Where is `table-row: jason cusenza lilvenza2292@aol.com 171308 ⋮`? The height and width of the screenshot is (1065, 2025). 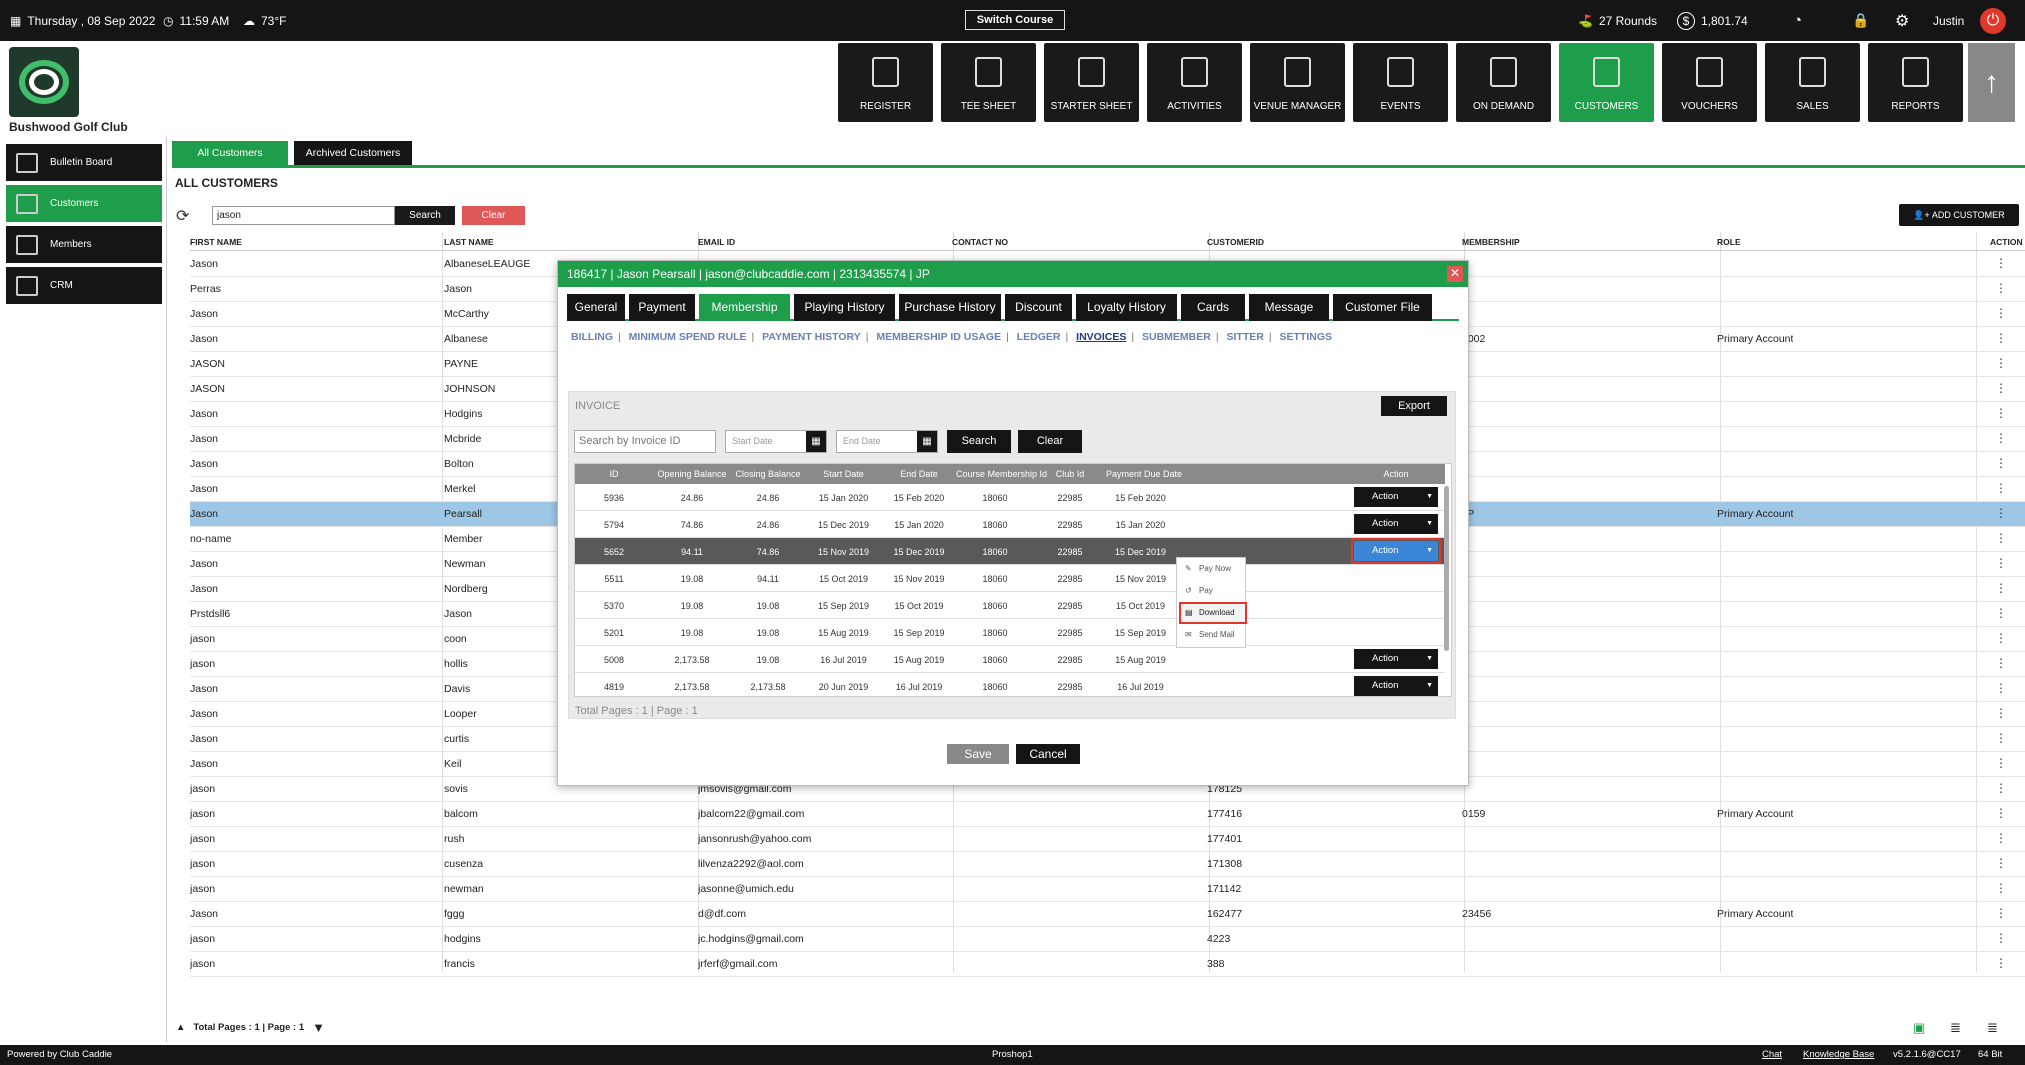 table-row: jason cusenza lilvenza2292@aol.com 171308 ⋮ is located at coordinates (1107, 864).